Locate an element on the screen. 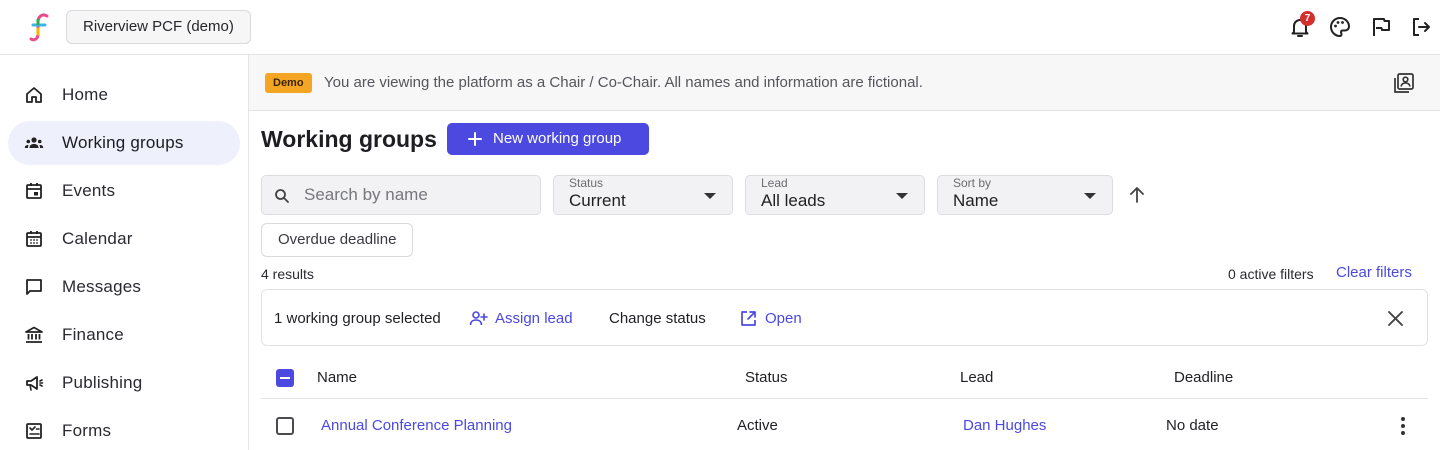 This screenshot has width=1440, height=450. sort-select: Sort by Name is located at coordinates (1025, 195).